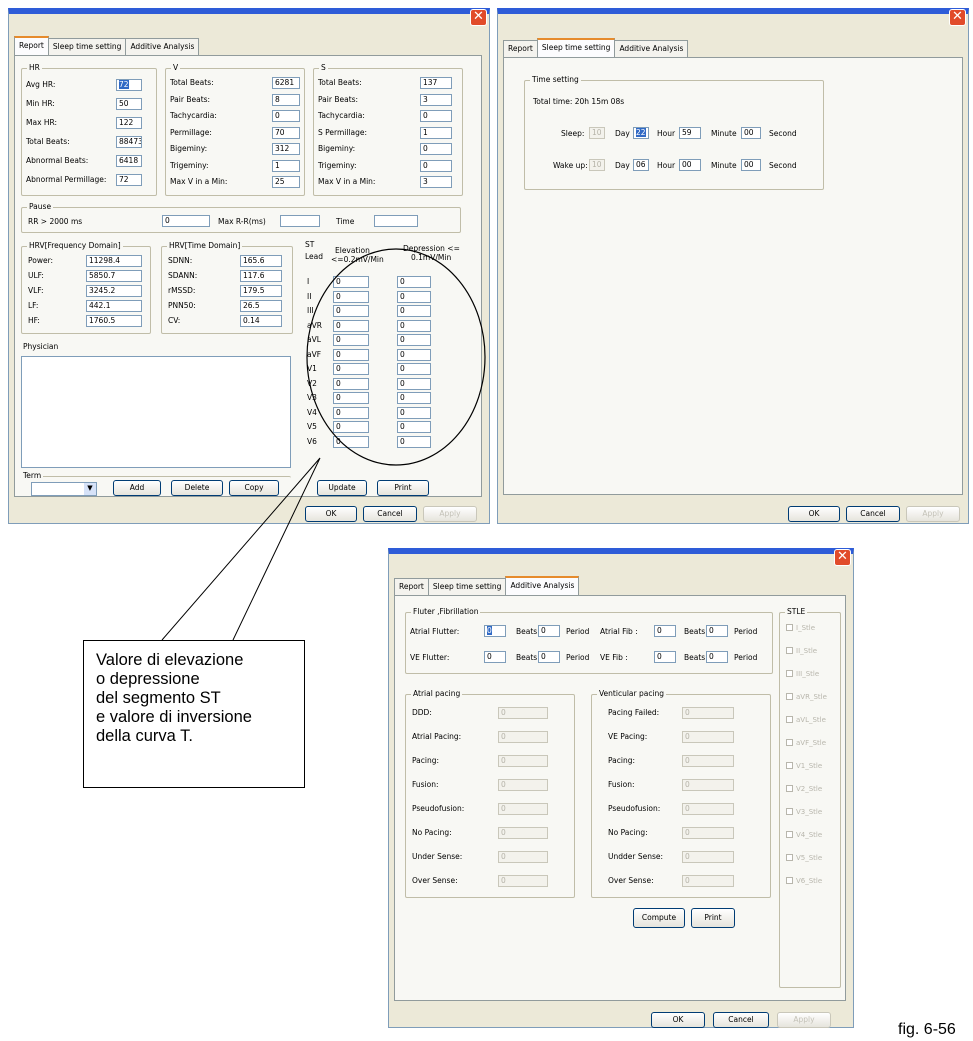 The image size is (973, 1041). I want to click on field-label: Undder Sense:, so click(636, 856).